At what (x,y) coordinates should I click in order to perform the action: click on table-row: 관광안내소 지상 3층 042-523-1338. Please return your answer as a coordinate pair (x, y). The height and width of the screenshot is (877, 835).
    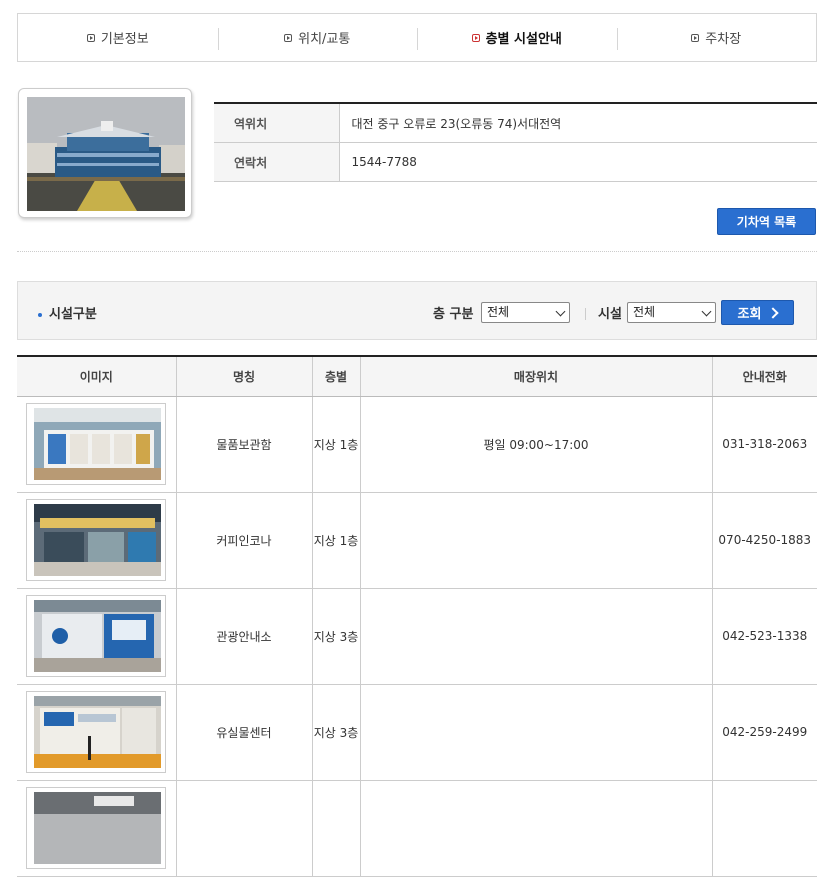
    Looking at the image, I should click on (417, 636).